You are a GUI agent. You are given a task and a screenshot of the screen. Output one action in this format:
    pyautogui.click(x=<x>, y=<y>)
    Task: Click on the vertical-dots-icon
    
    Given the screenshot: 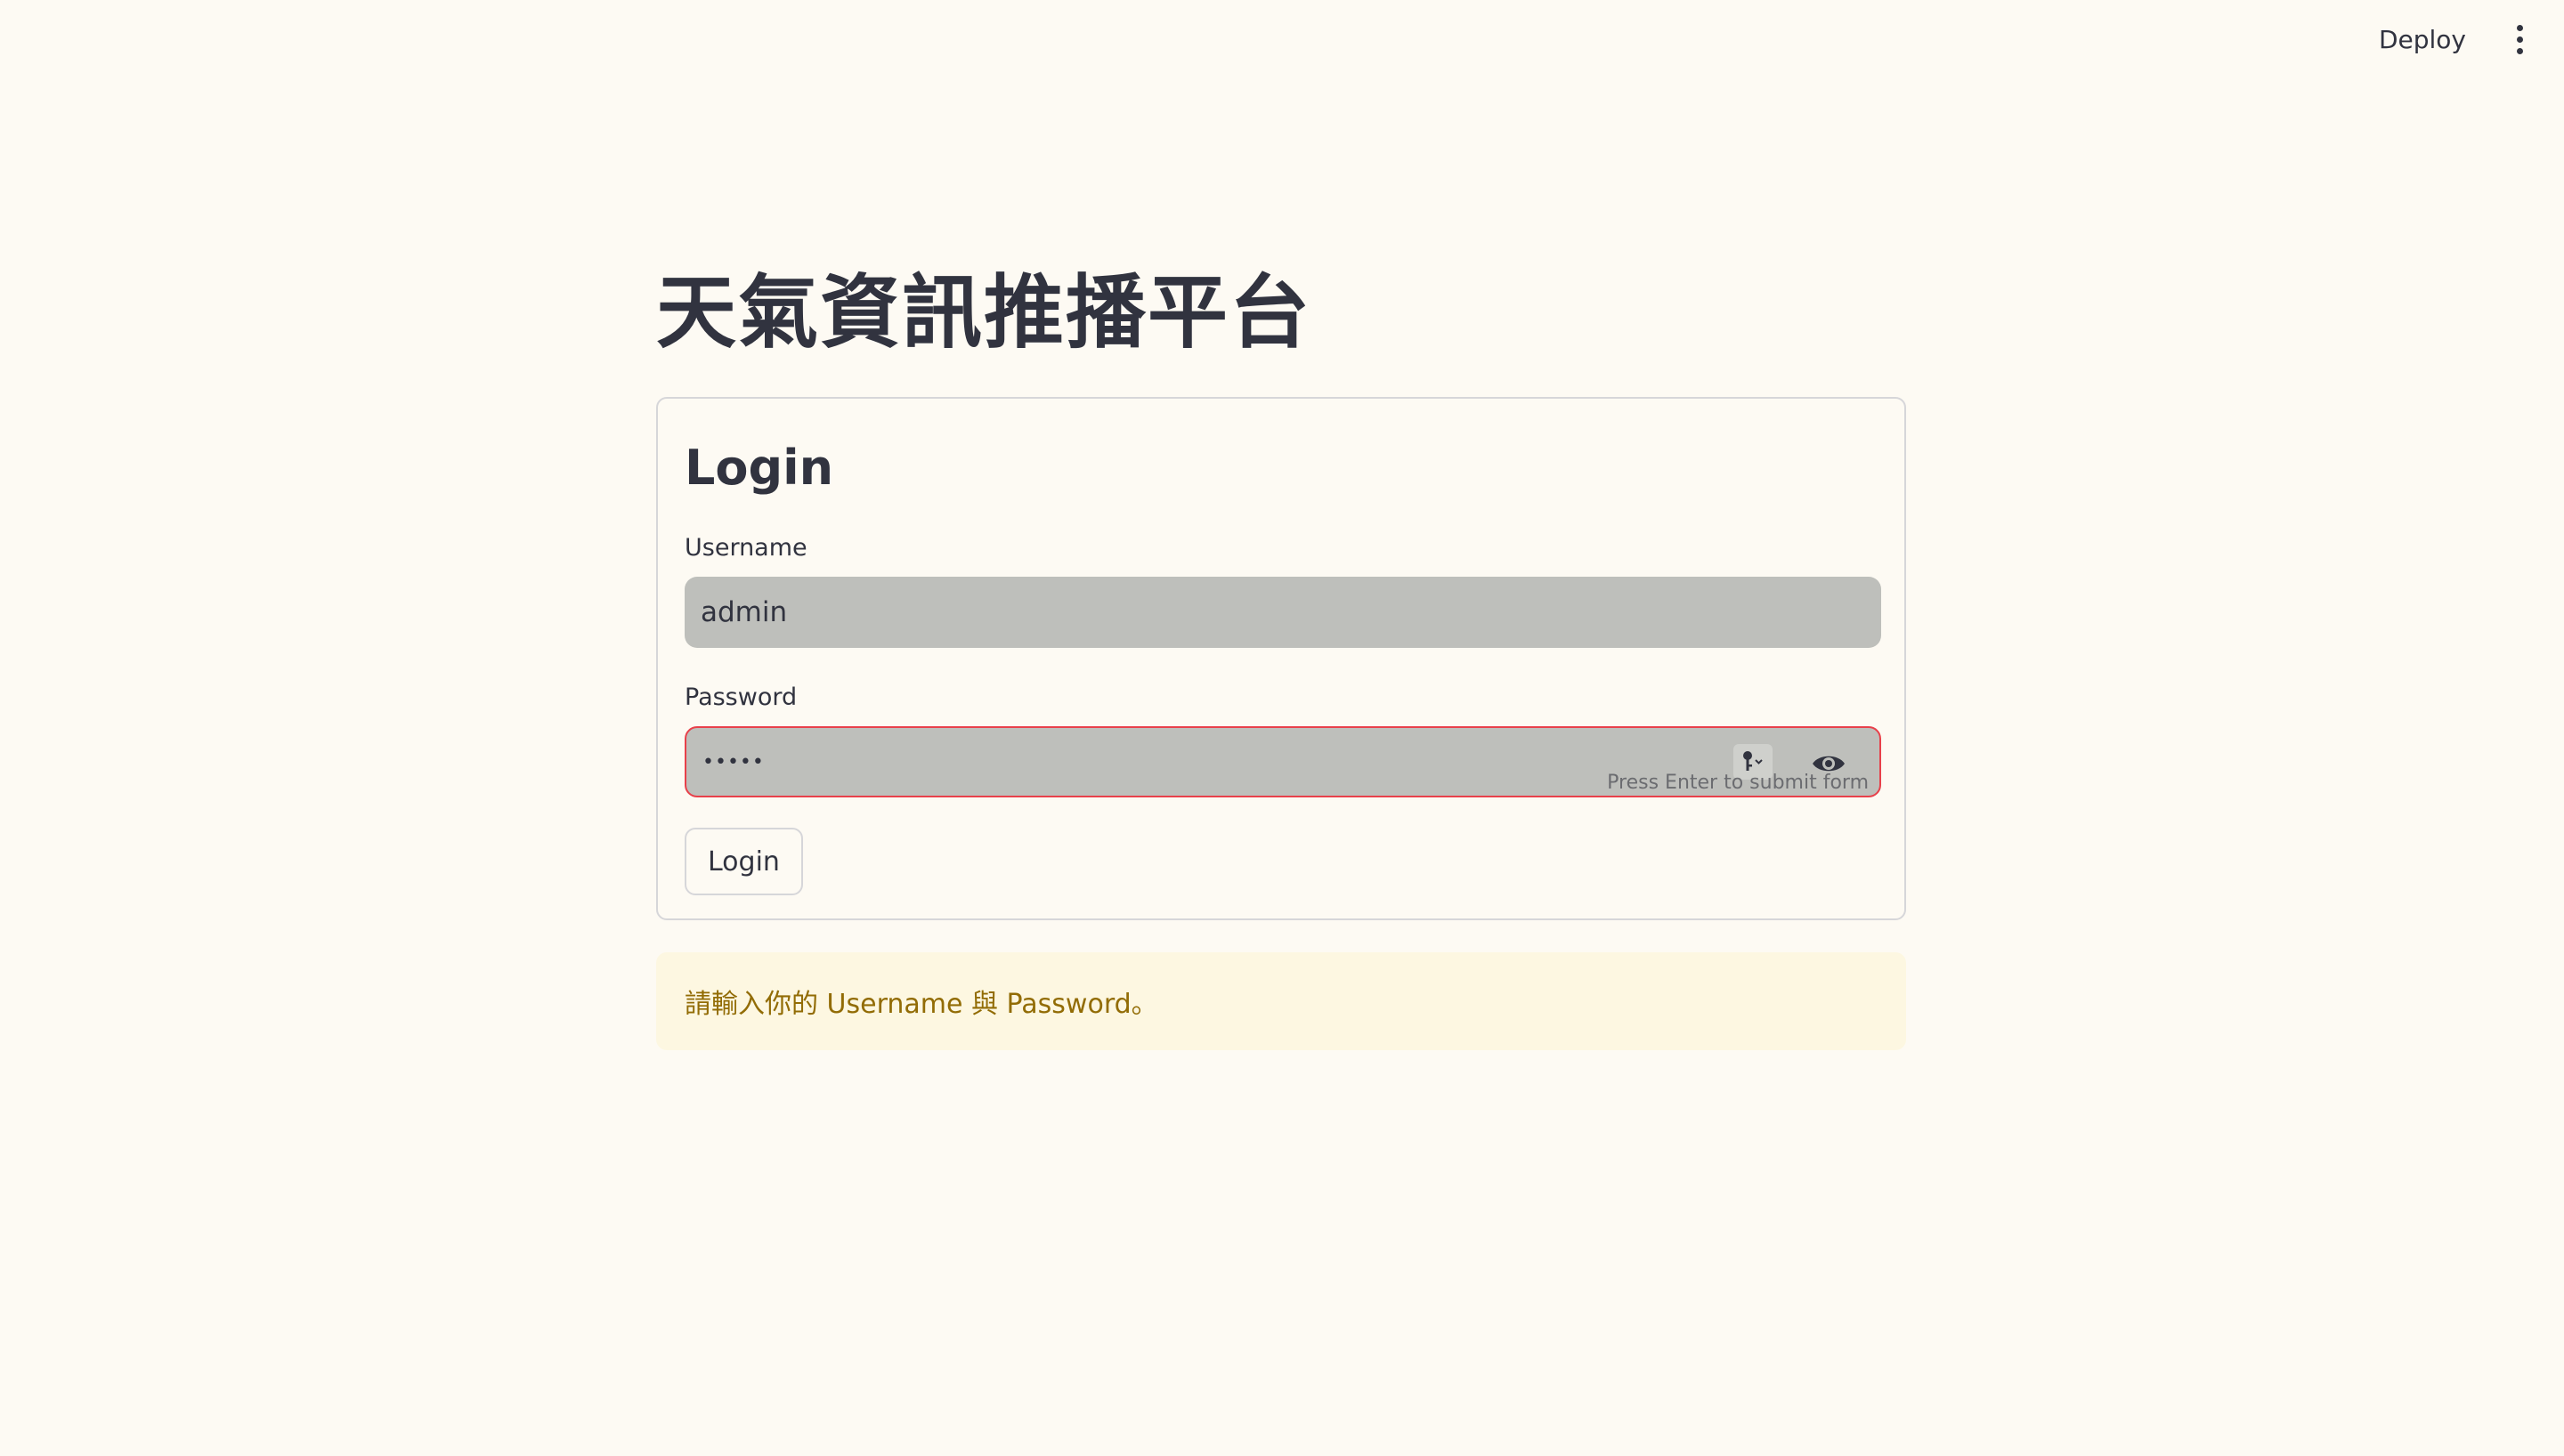 What is the action you would take?
    pyautogui.click(x=2519, y=39)
    